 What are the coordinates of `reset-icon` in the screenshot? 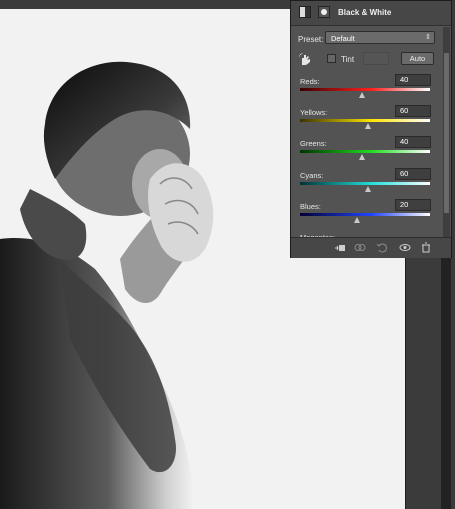 It's located at (382, 247).